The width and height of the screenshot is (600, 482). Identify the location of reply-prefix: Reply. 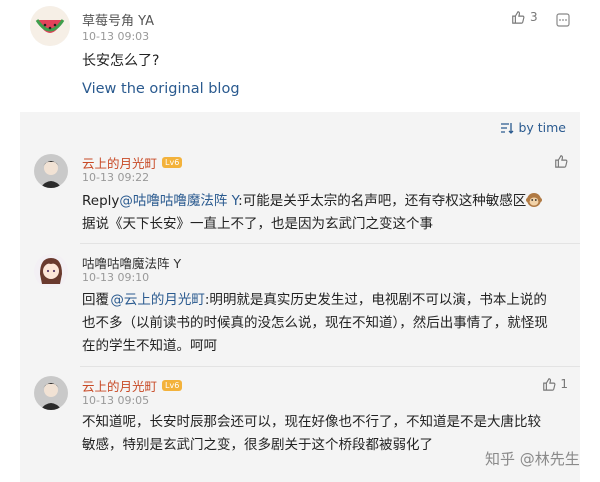
(101, 201).